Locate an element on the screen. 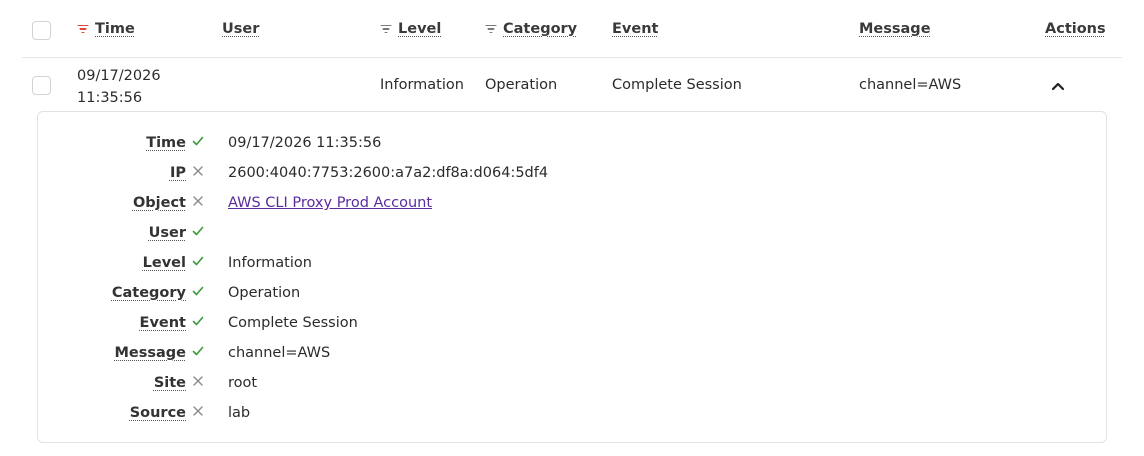 This screenshot has height=456, width=1144. cell-category: Operation is located at coordinates (521, 85).